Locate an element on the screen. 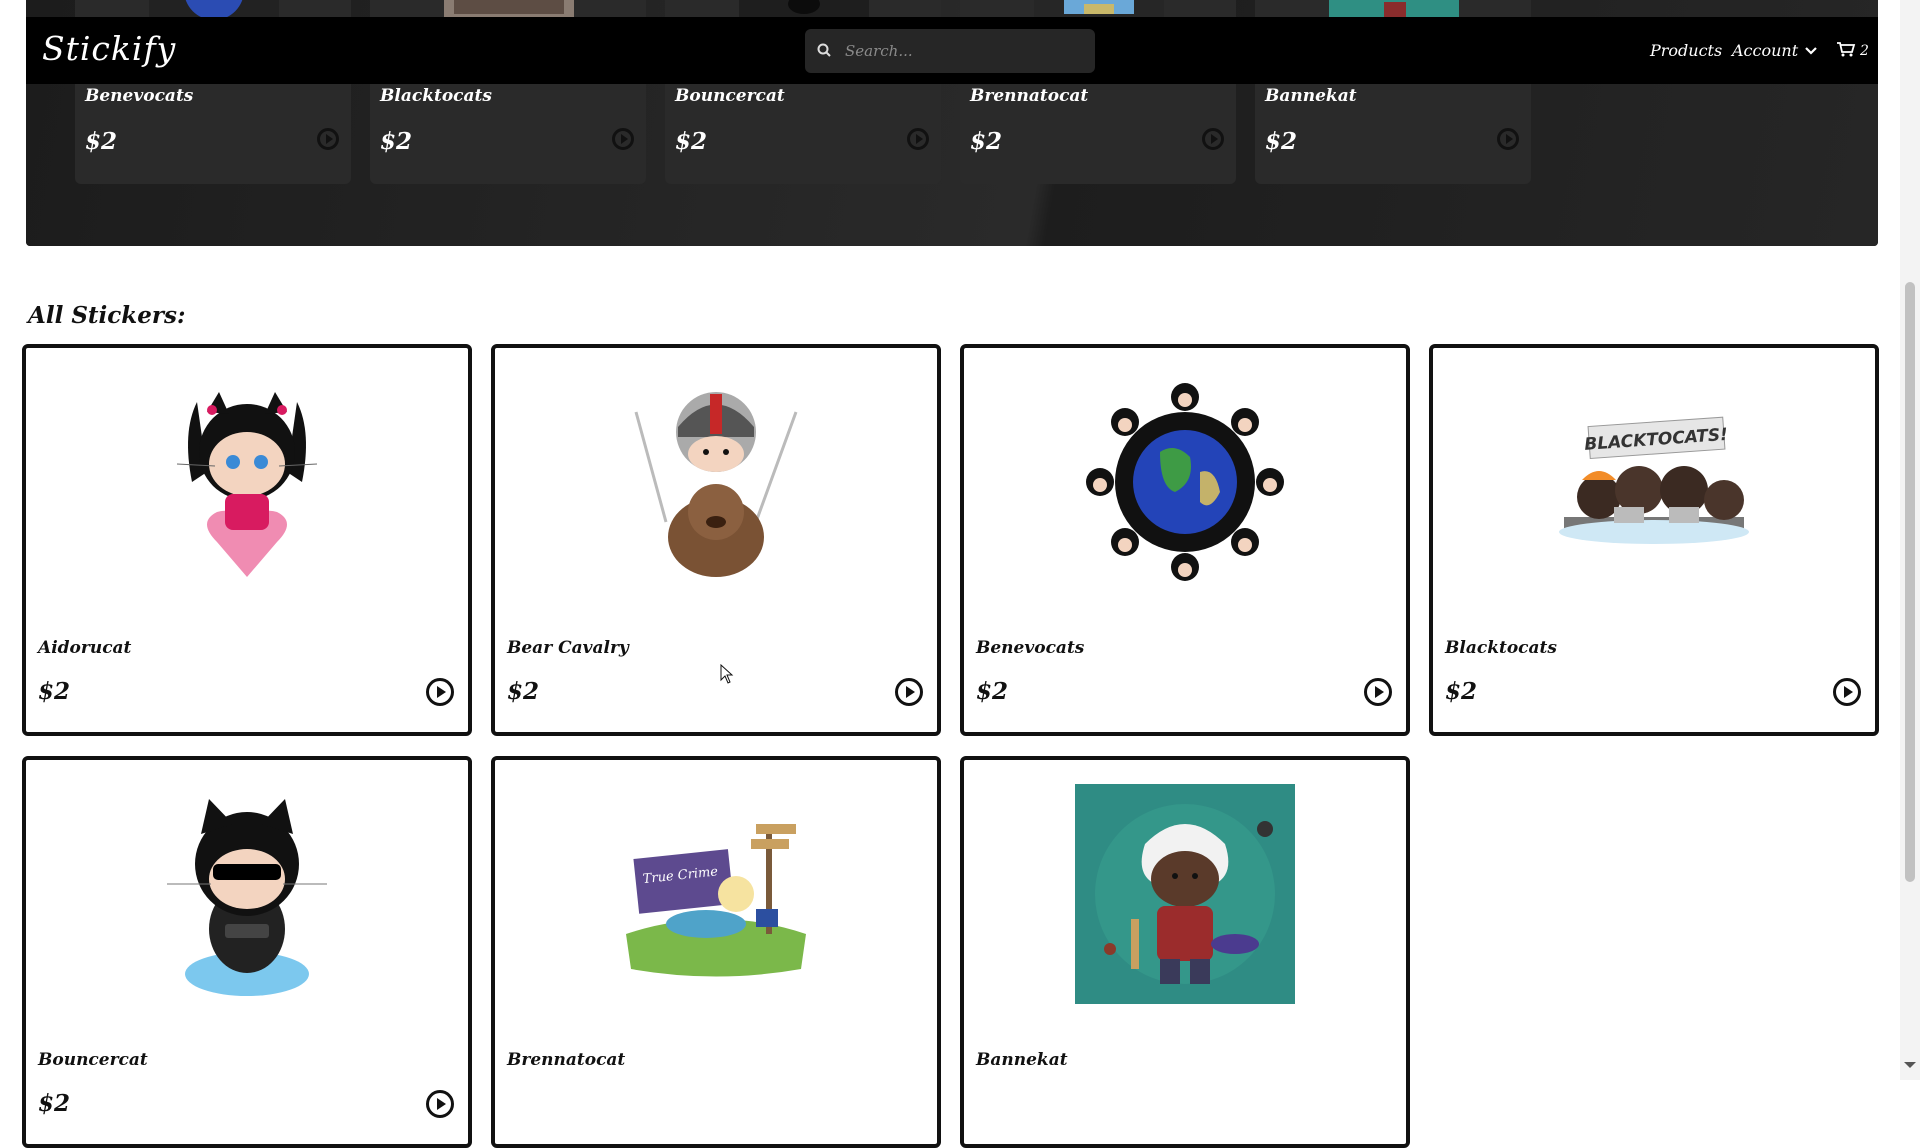 The height and width of the screenshot is (1148, 1920). cart-count: 2 is located at coordinates (1864, 51).